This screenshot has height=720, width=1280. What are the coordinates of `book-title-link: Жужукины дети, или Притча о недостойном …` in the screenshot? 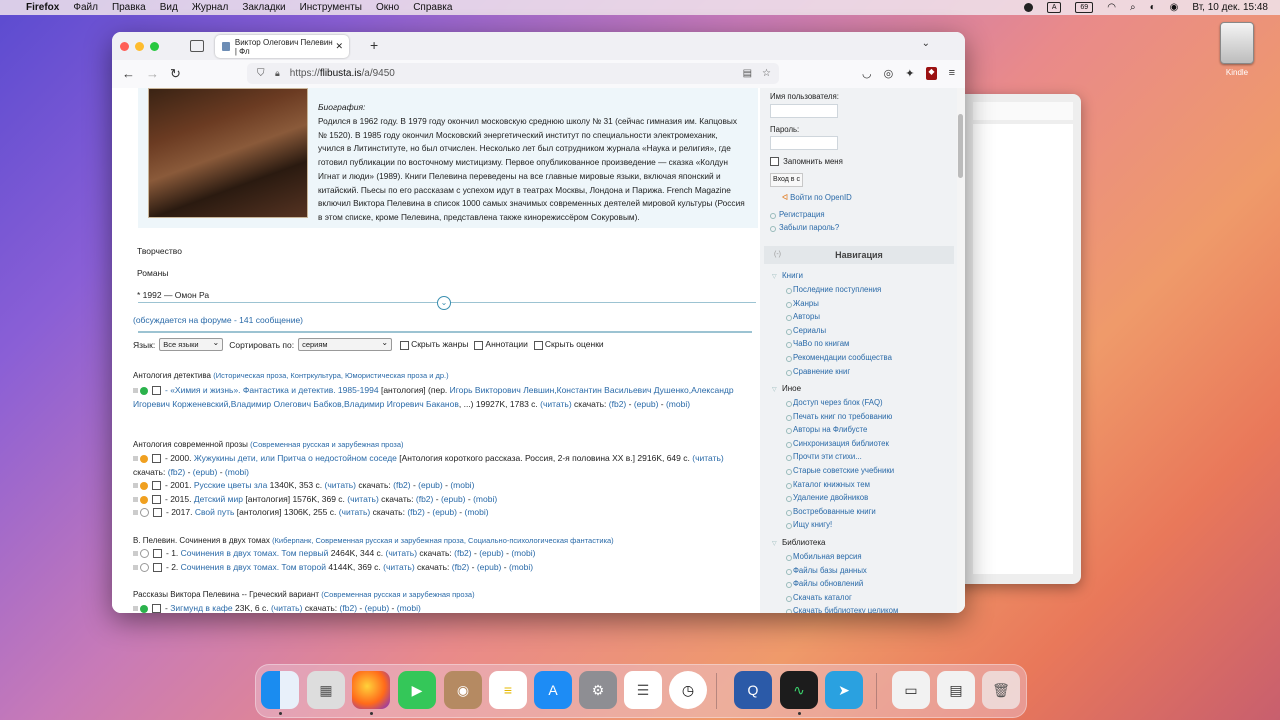 It's located at (295, 458).